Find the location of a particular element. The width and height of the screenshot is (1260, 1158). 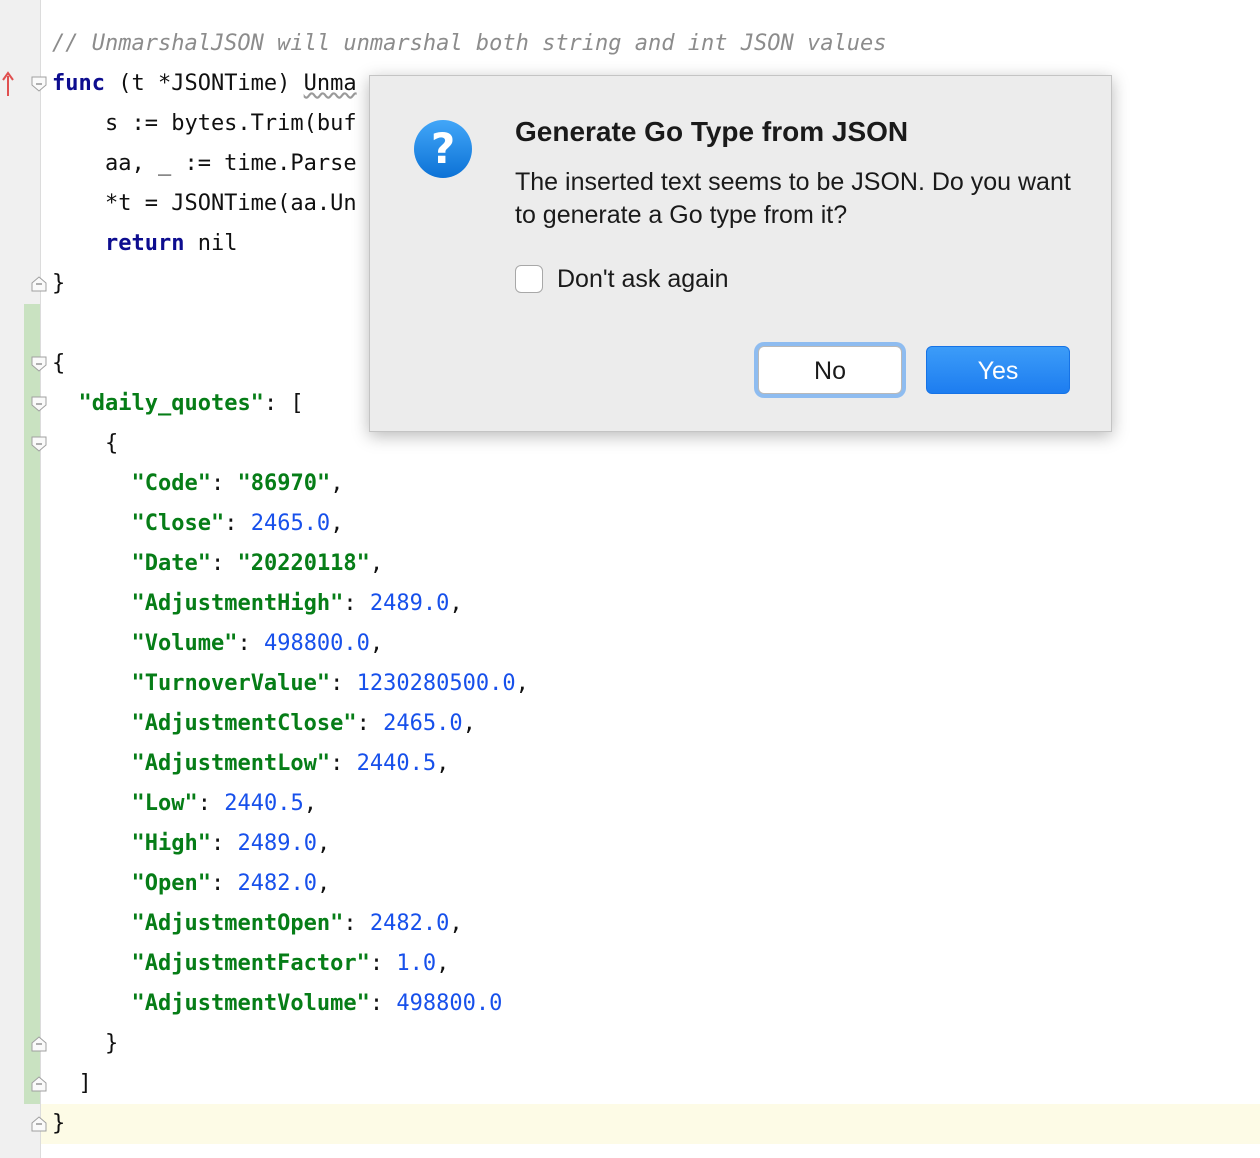

code-line: "AdjustmentClose": 2465.0, is located at coordinates (469, 724).